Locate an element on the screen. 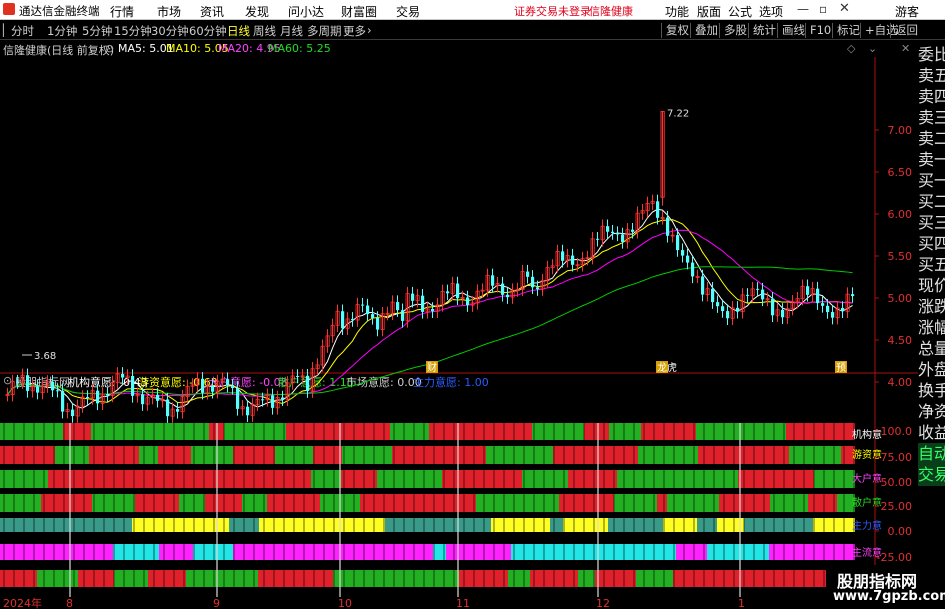  side-panel-item: 买四 is located at coordinates (931, 244).